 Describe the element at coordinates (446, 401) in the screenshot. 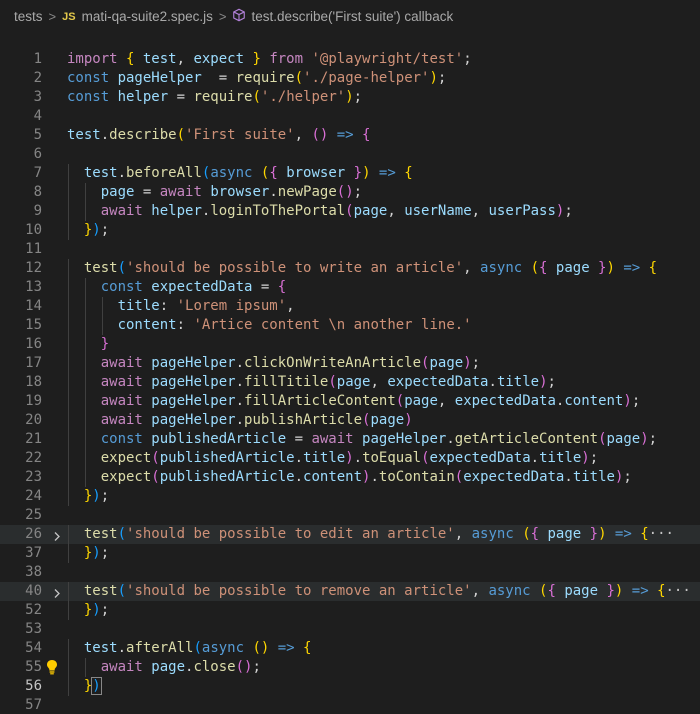

I see `code-token: ,` at that location.